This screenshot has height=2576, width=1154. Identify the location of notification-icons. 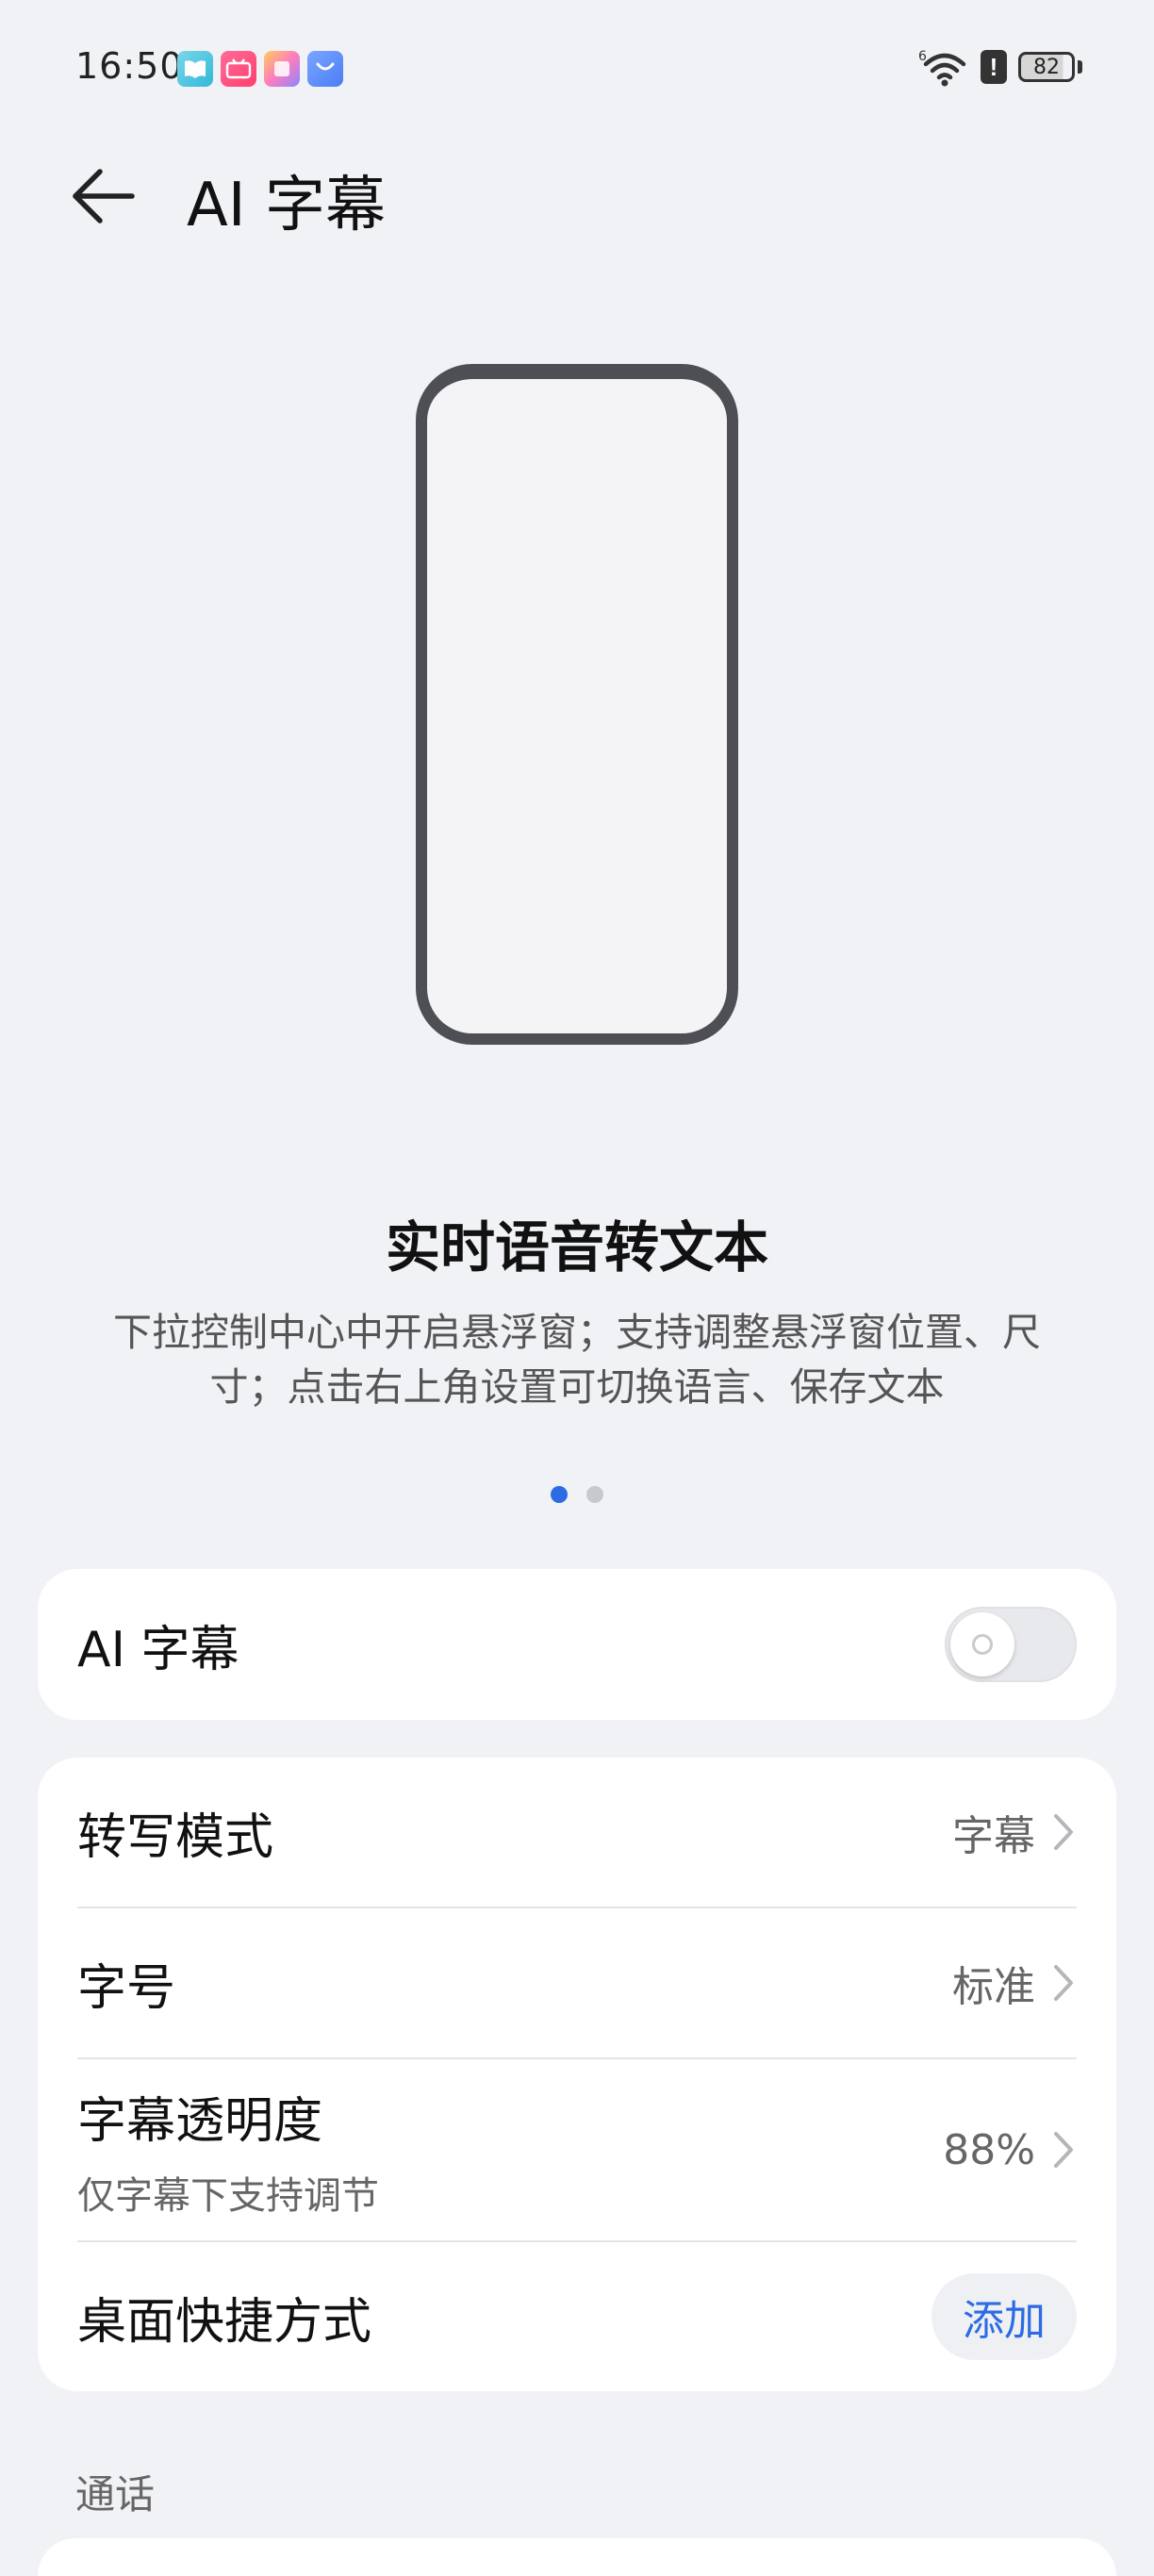
(260, 69).